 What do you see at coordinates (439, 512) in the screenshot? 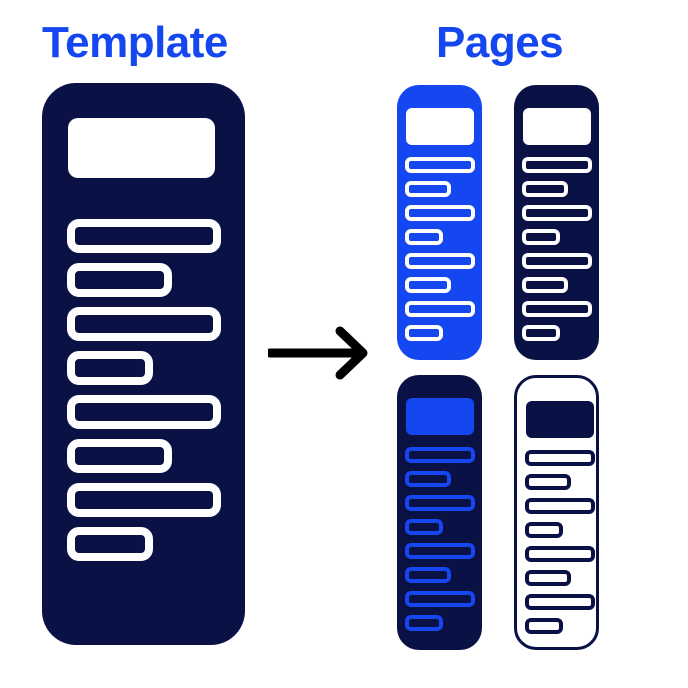
I see `page-card-navy-blue` at bounding box center [439, 512].